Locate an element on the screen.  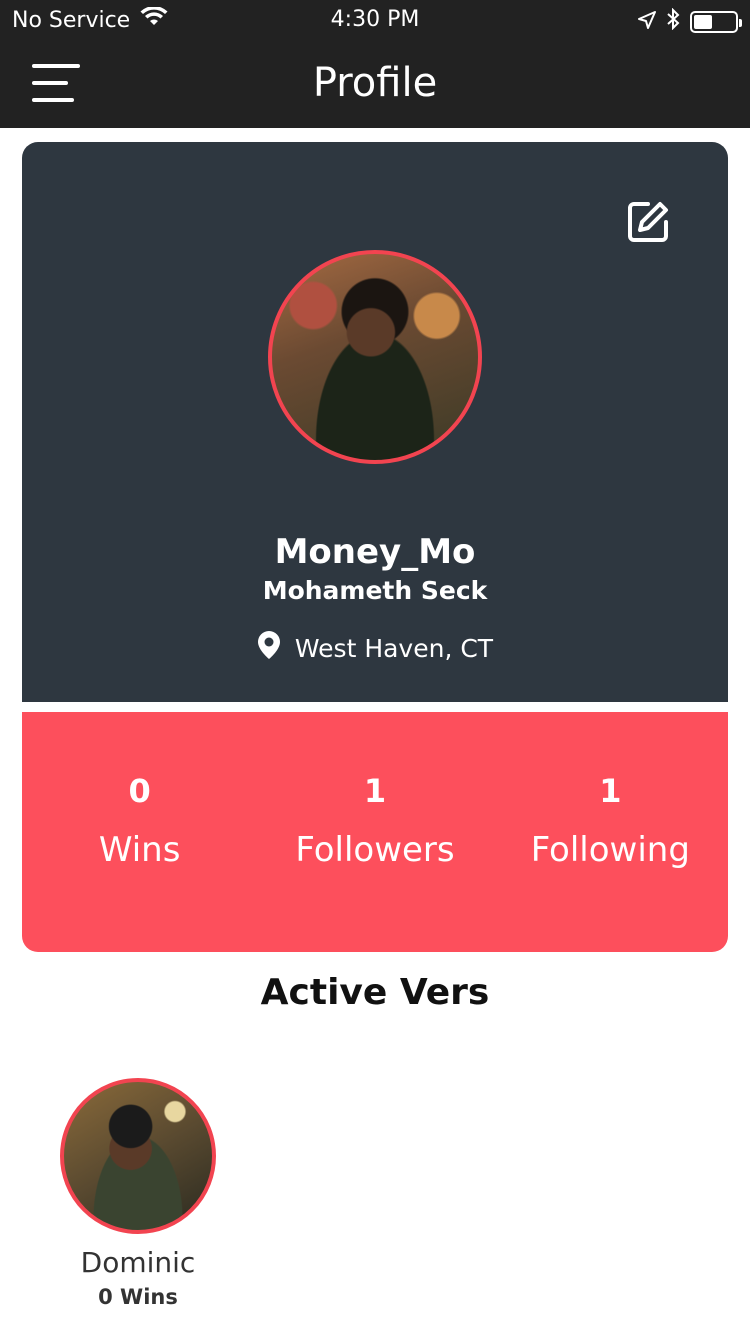
stat-followers: 1 Followers is located at coordinates (374, 832).